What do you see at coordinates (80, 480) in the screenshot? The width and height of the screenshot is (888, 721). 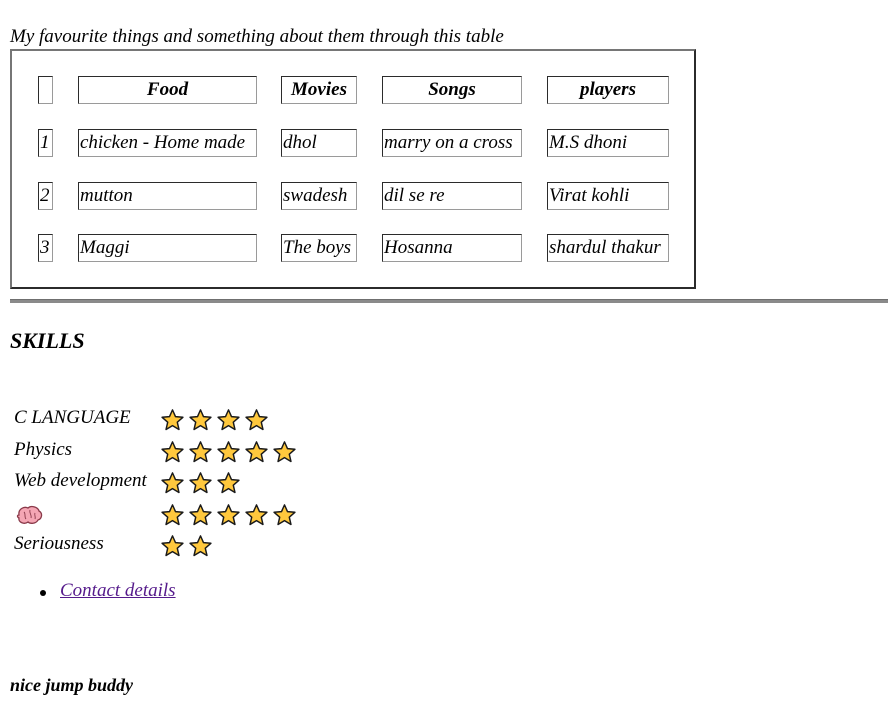 I see `skill-label-web-development: Web development` at bounding box center [80, 480].